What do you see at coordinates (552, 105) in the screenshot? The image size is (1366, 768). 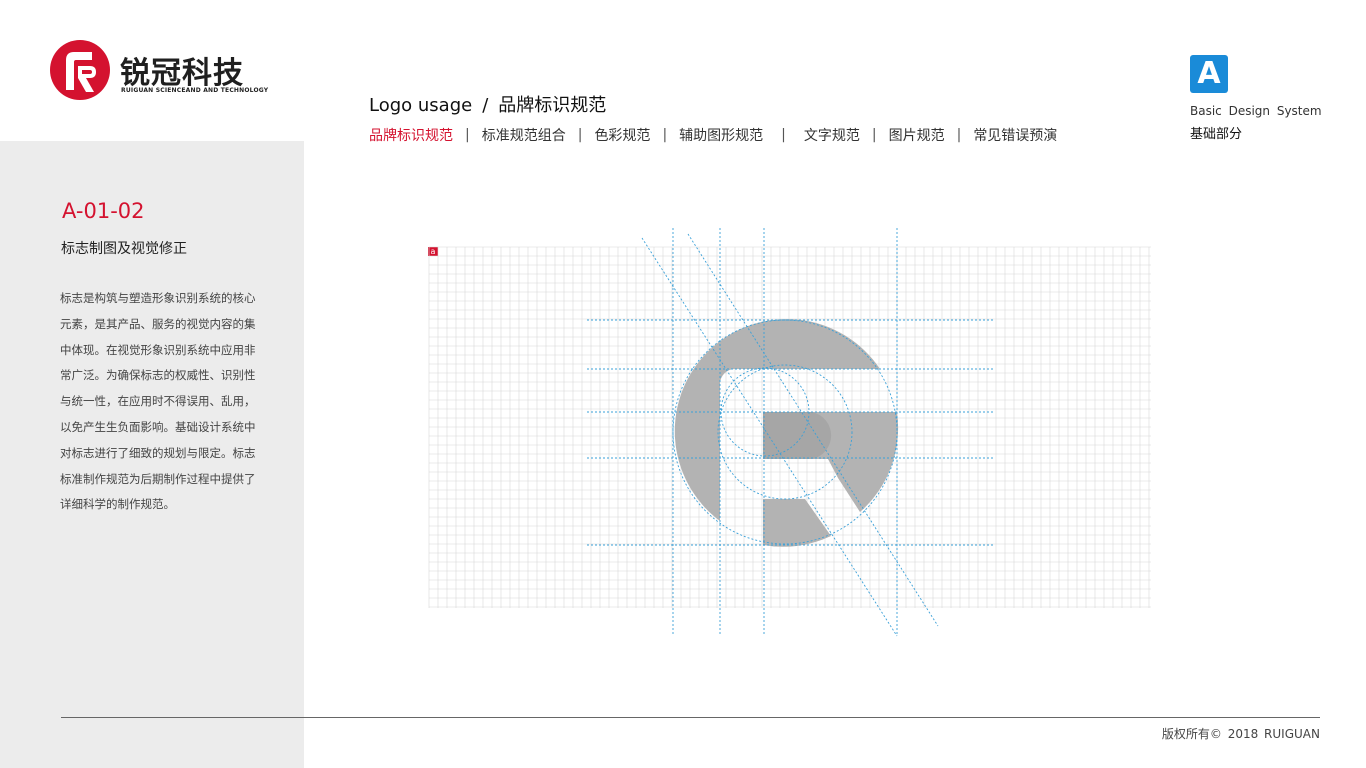 I see `section-title-cn: 品牌标识规范` at bounding box center [552, 105].